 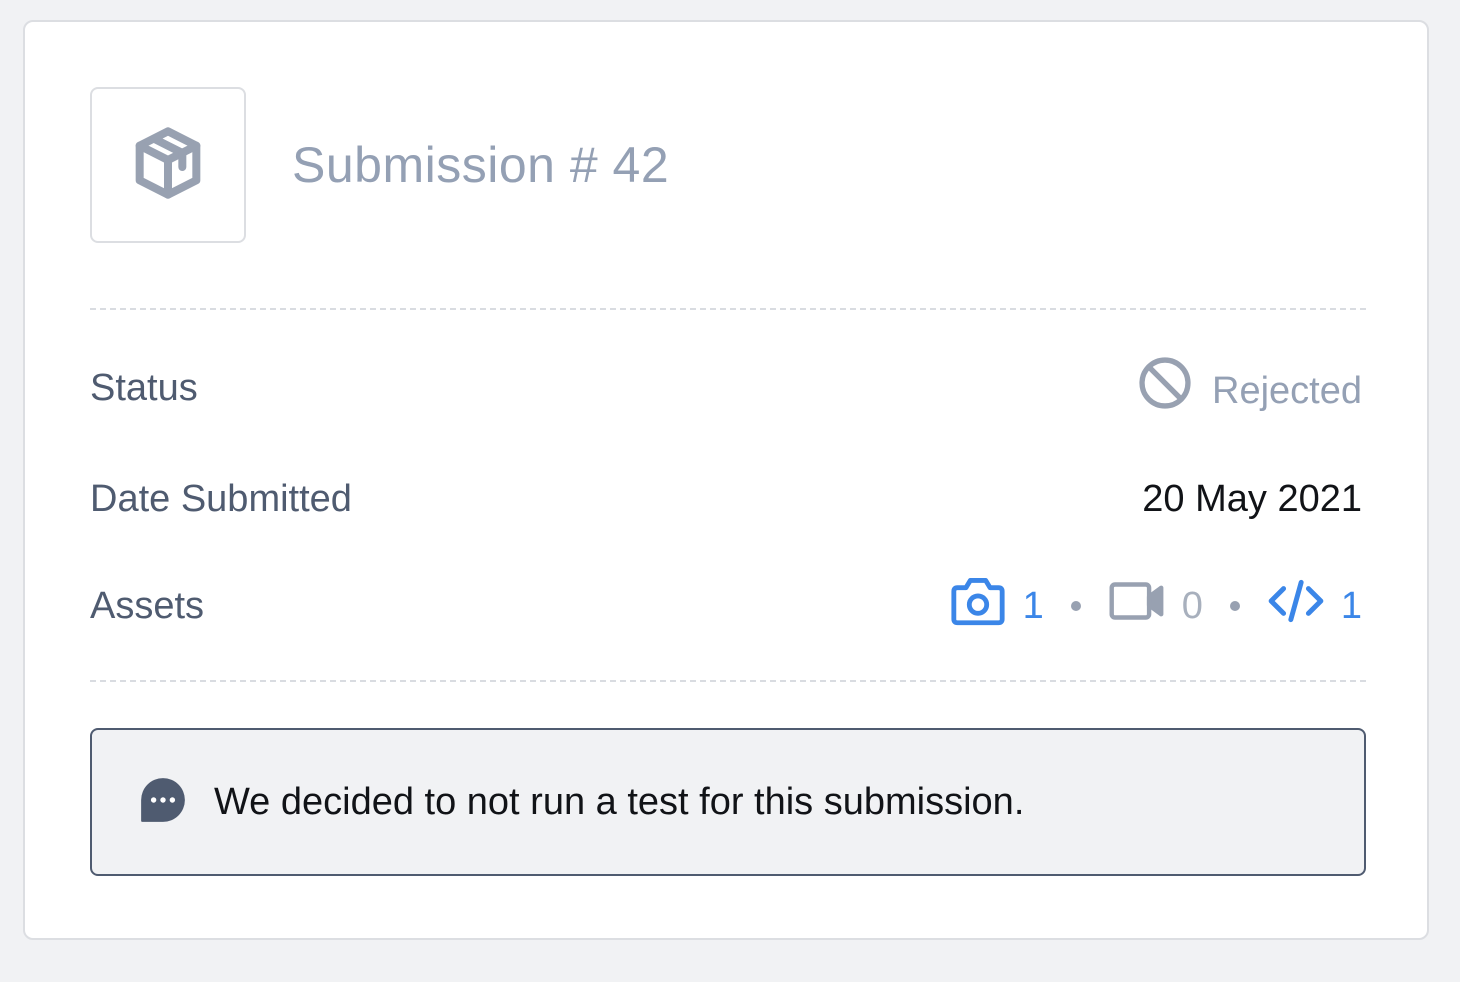 I want to click on assets-label: Assets, so click(x=147, y=605).